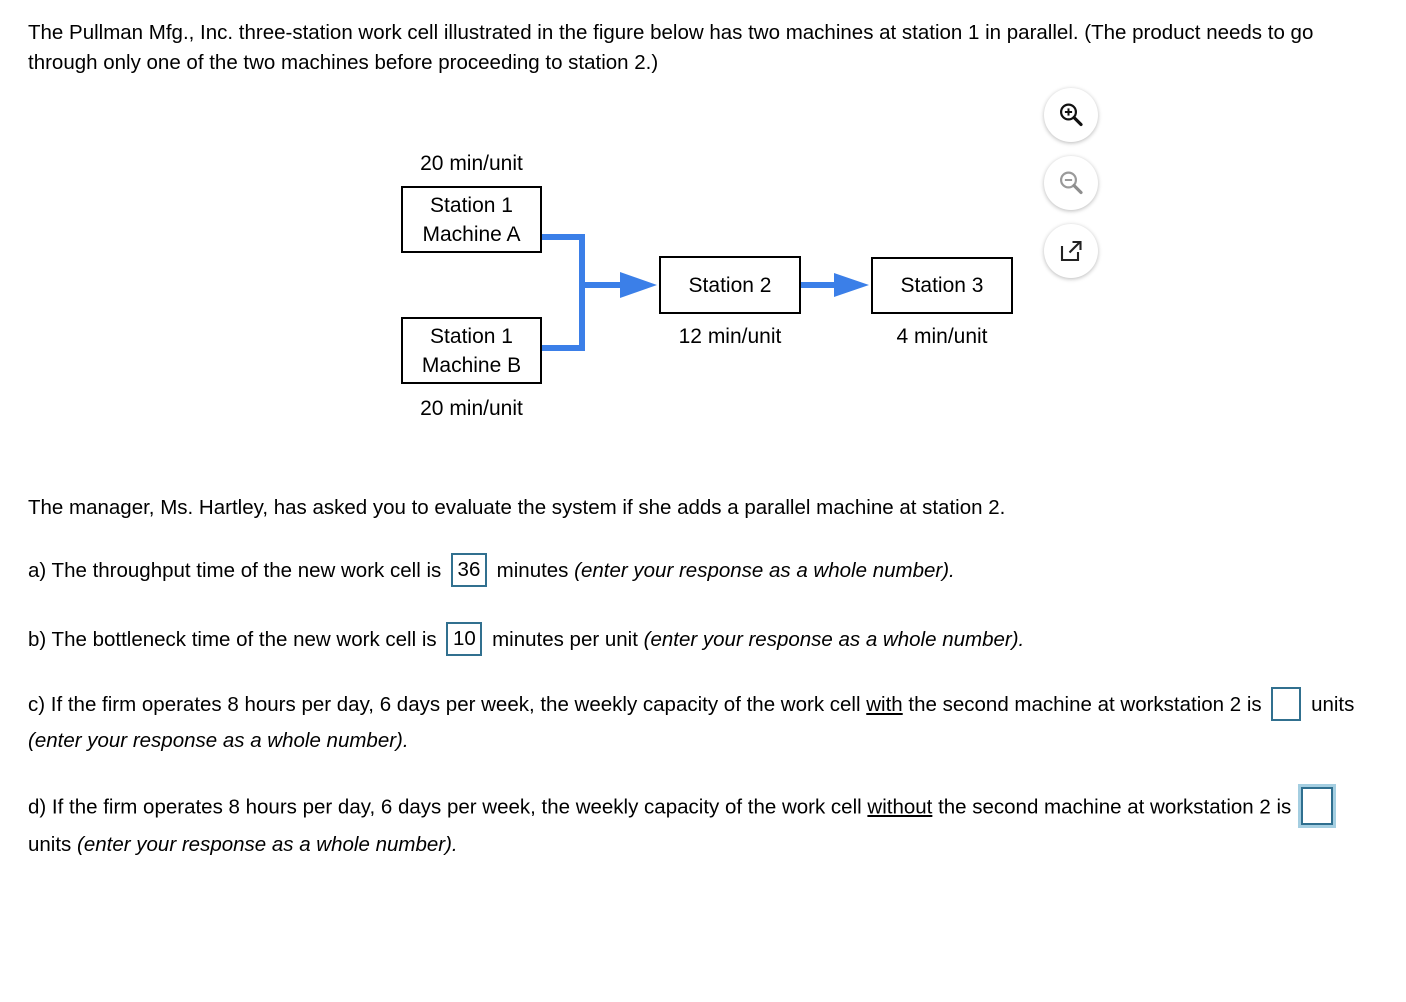  What do you see at coordinates (884, 704) in the screenshot?
I see `question-c-emphasis: with` at bounding box center [884, 704].